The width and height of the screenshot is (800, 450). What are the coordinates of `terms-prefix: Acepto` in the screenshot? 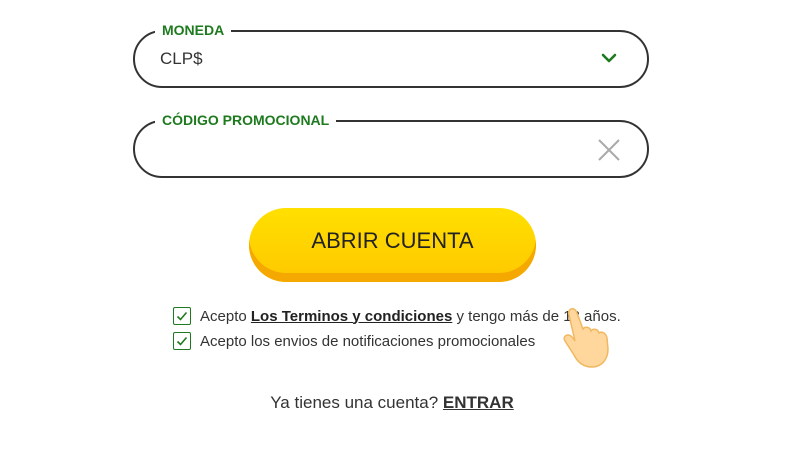 It's located at (225, 316).